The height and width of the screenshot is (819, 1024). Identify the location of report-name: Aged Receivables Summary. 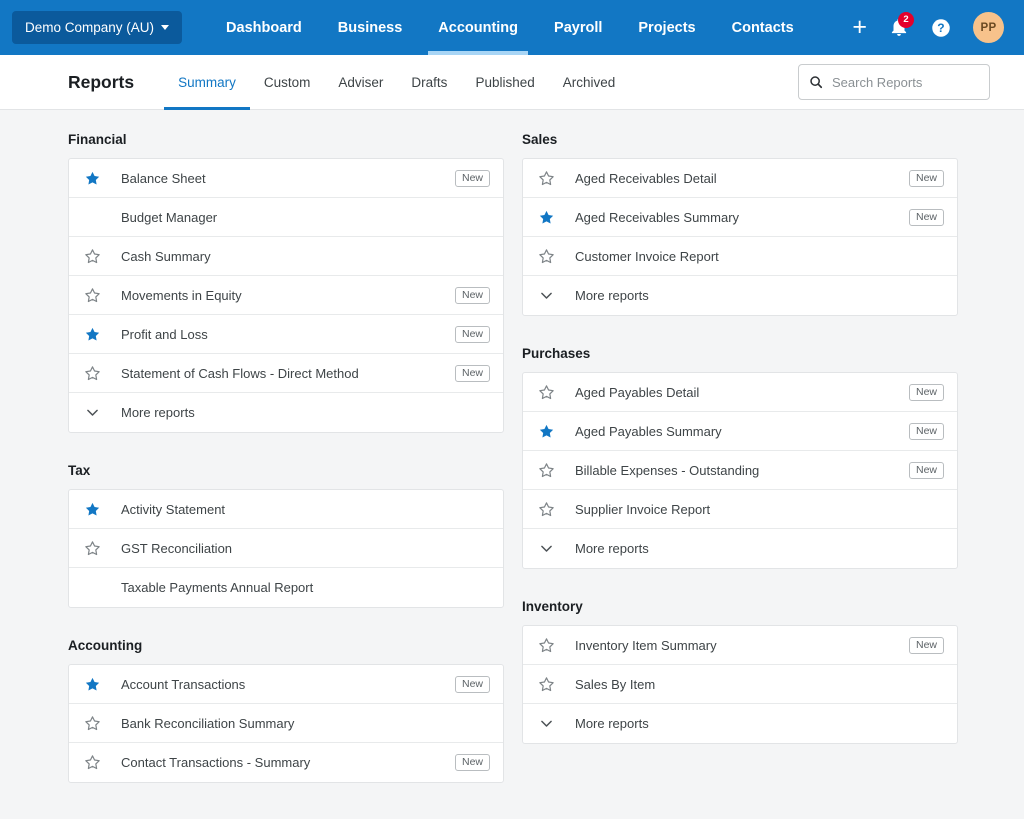
(657, 217).